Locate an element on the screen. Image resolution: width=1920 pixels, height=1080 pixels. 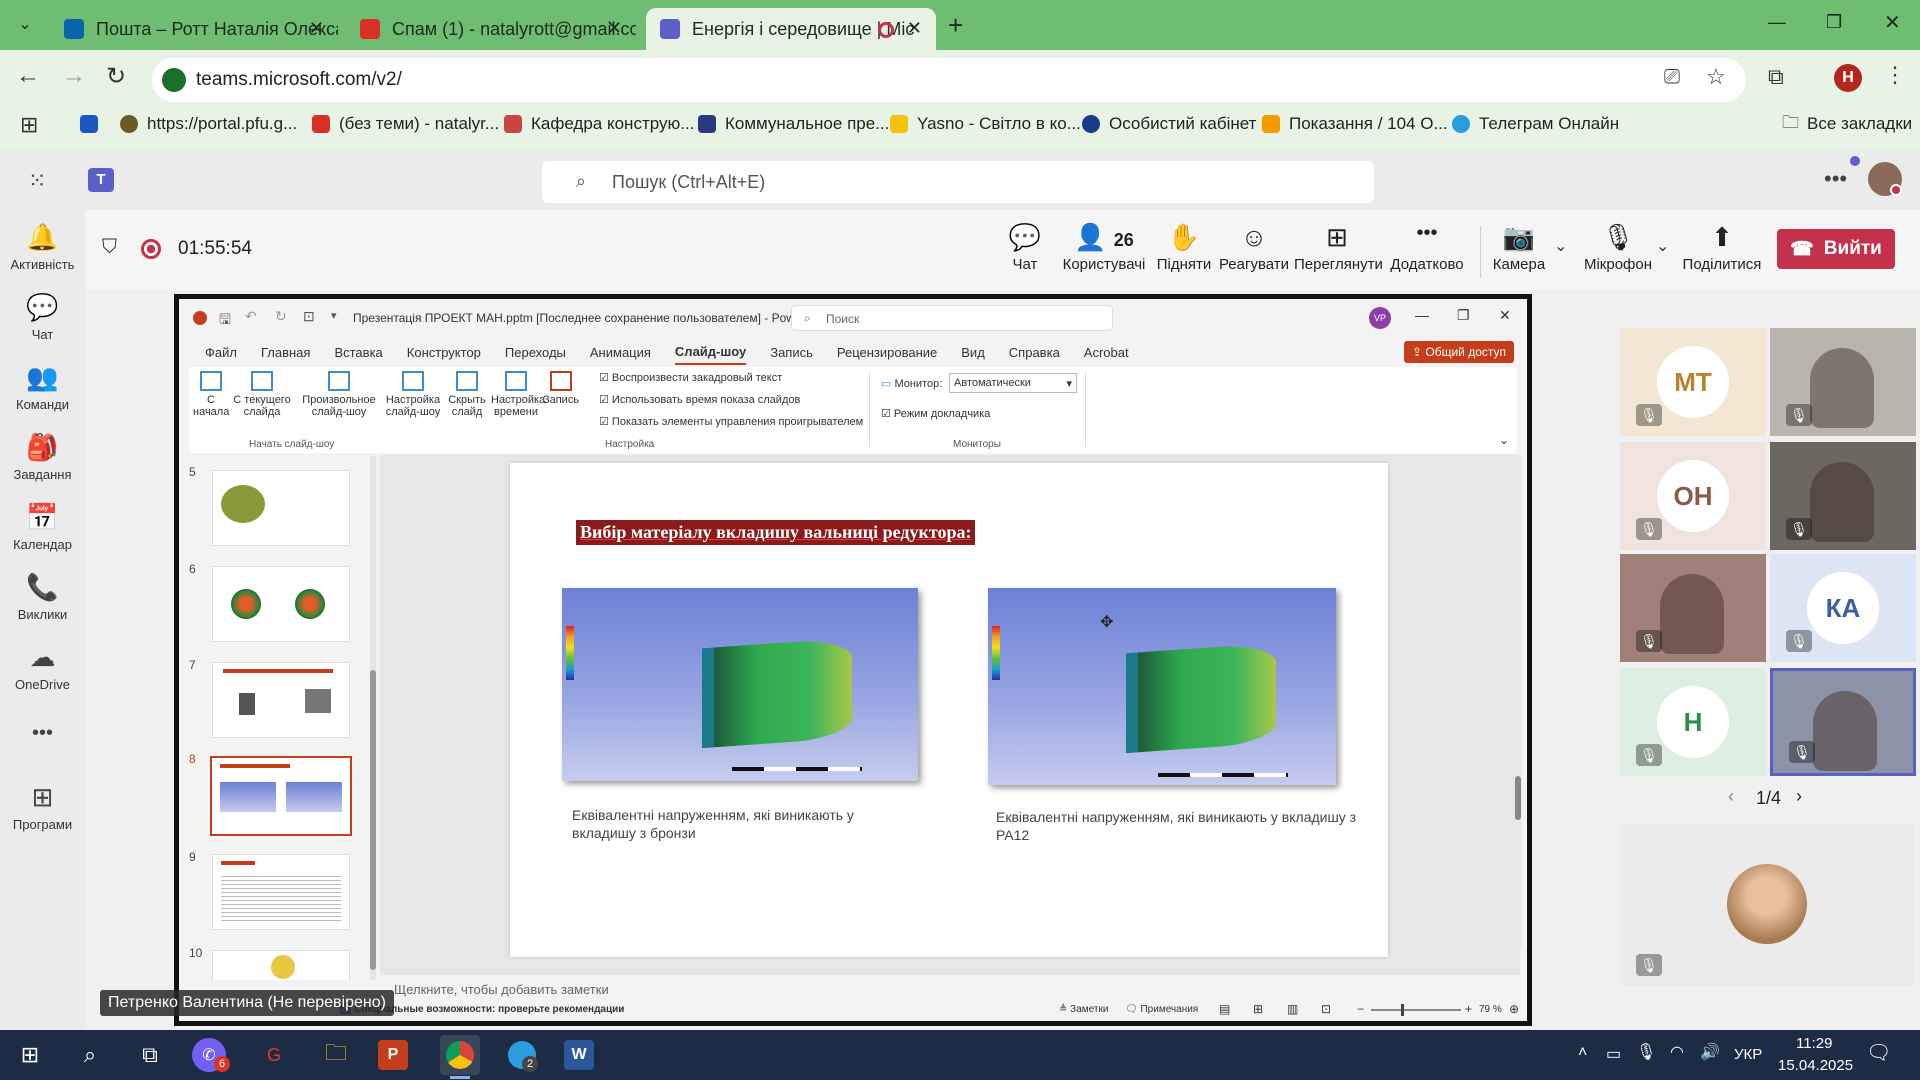
rail-item-onedrive: ☁ OneDrive is located at coordinates (42, 667).